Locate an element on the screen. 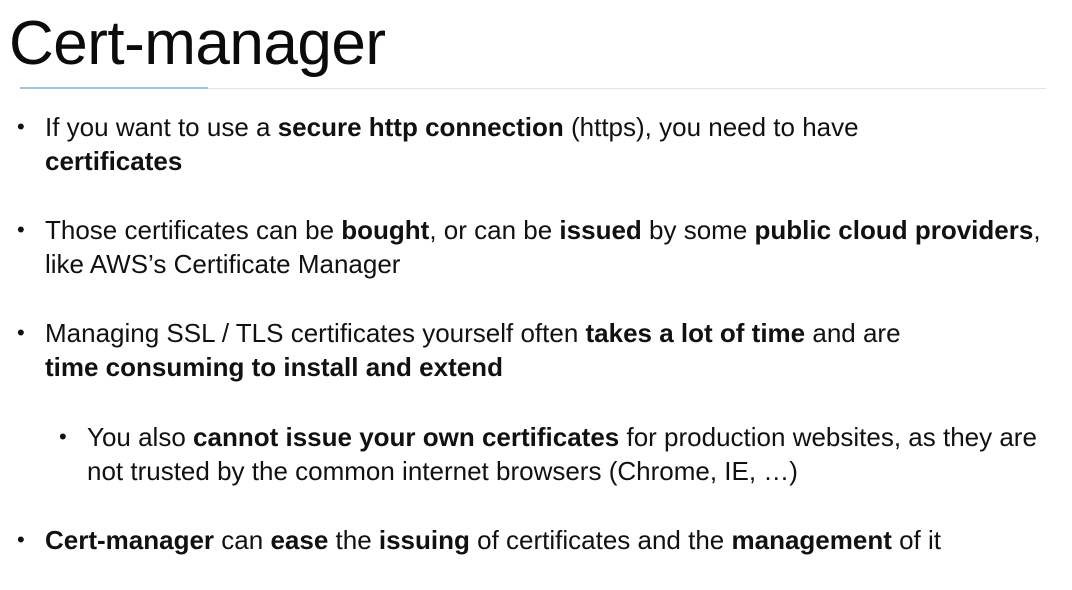 Image resolution: width=1072 pixels, height=590 pixels. text-segment: the is located at coordinates (353, 540).